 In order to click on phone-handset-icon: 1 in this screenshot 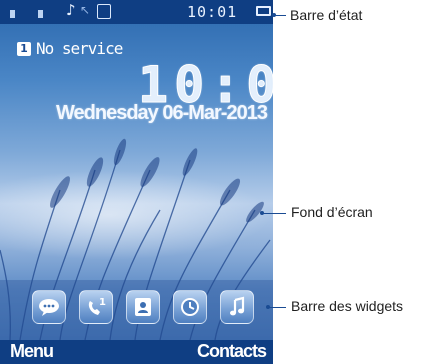, I will do `click(97, 306)`.